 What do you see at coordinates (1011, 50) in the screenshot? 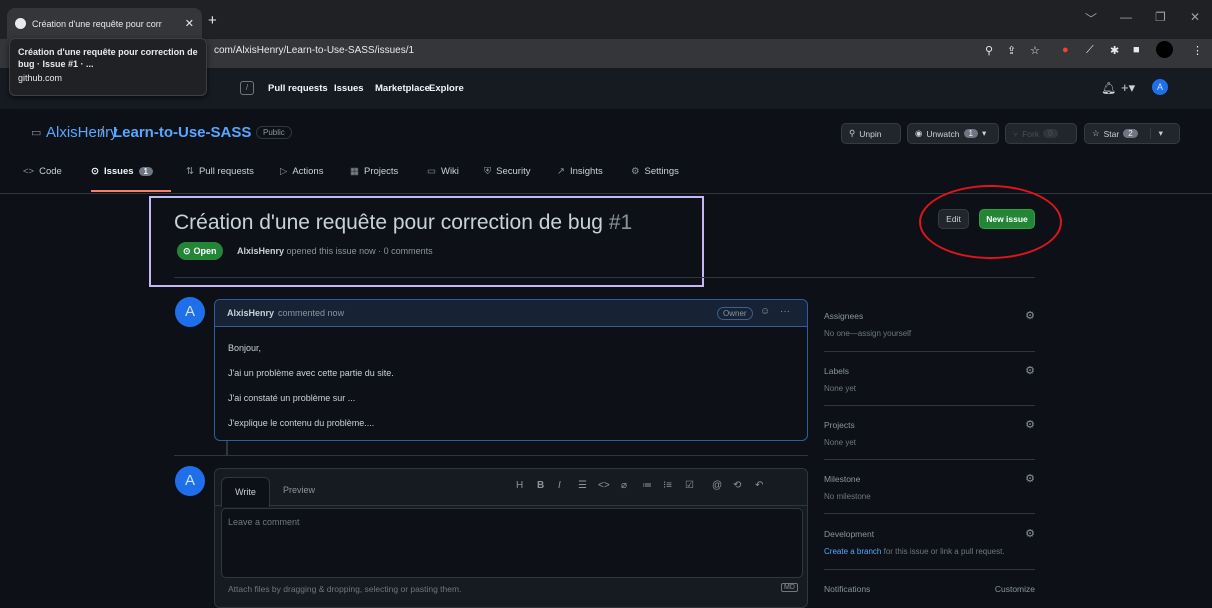
I see `share-icon: ⇪` at bounding box center [1011, 50].